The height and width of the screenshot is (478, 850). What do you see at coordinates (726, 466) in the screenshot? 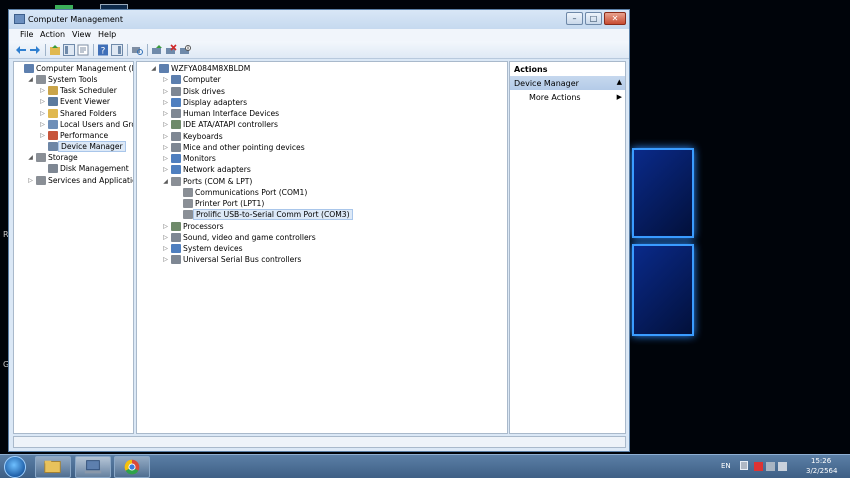
I see `language-indicator: EN` at bounding box center [726, 466].